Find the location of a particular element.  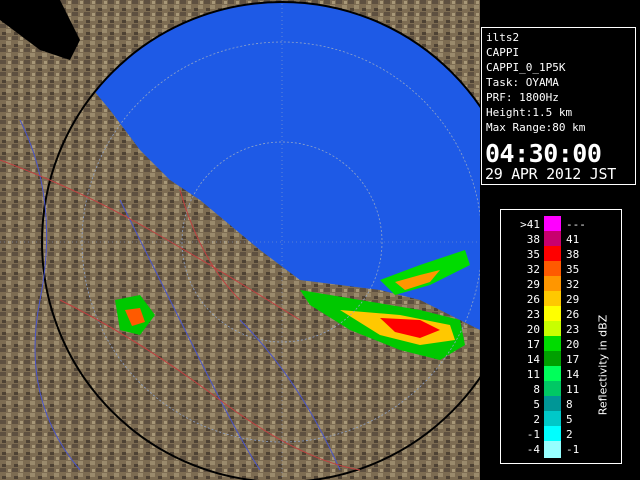

legend-unit-label: Reflectivity in dBZ is located at coordinates (603, 365).